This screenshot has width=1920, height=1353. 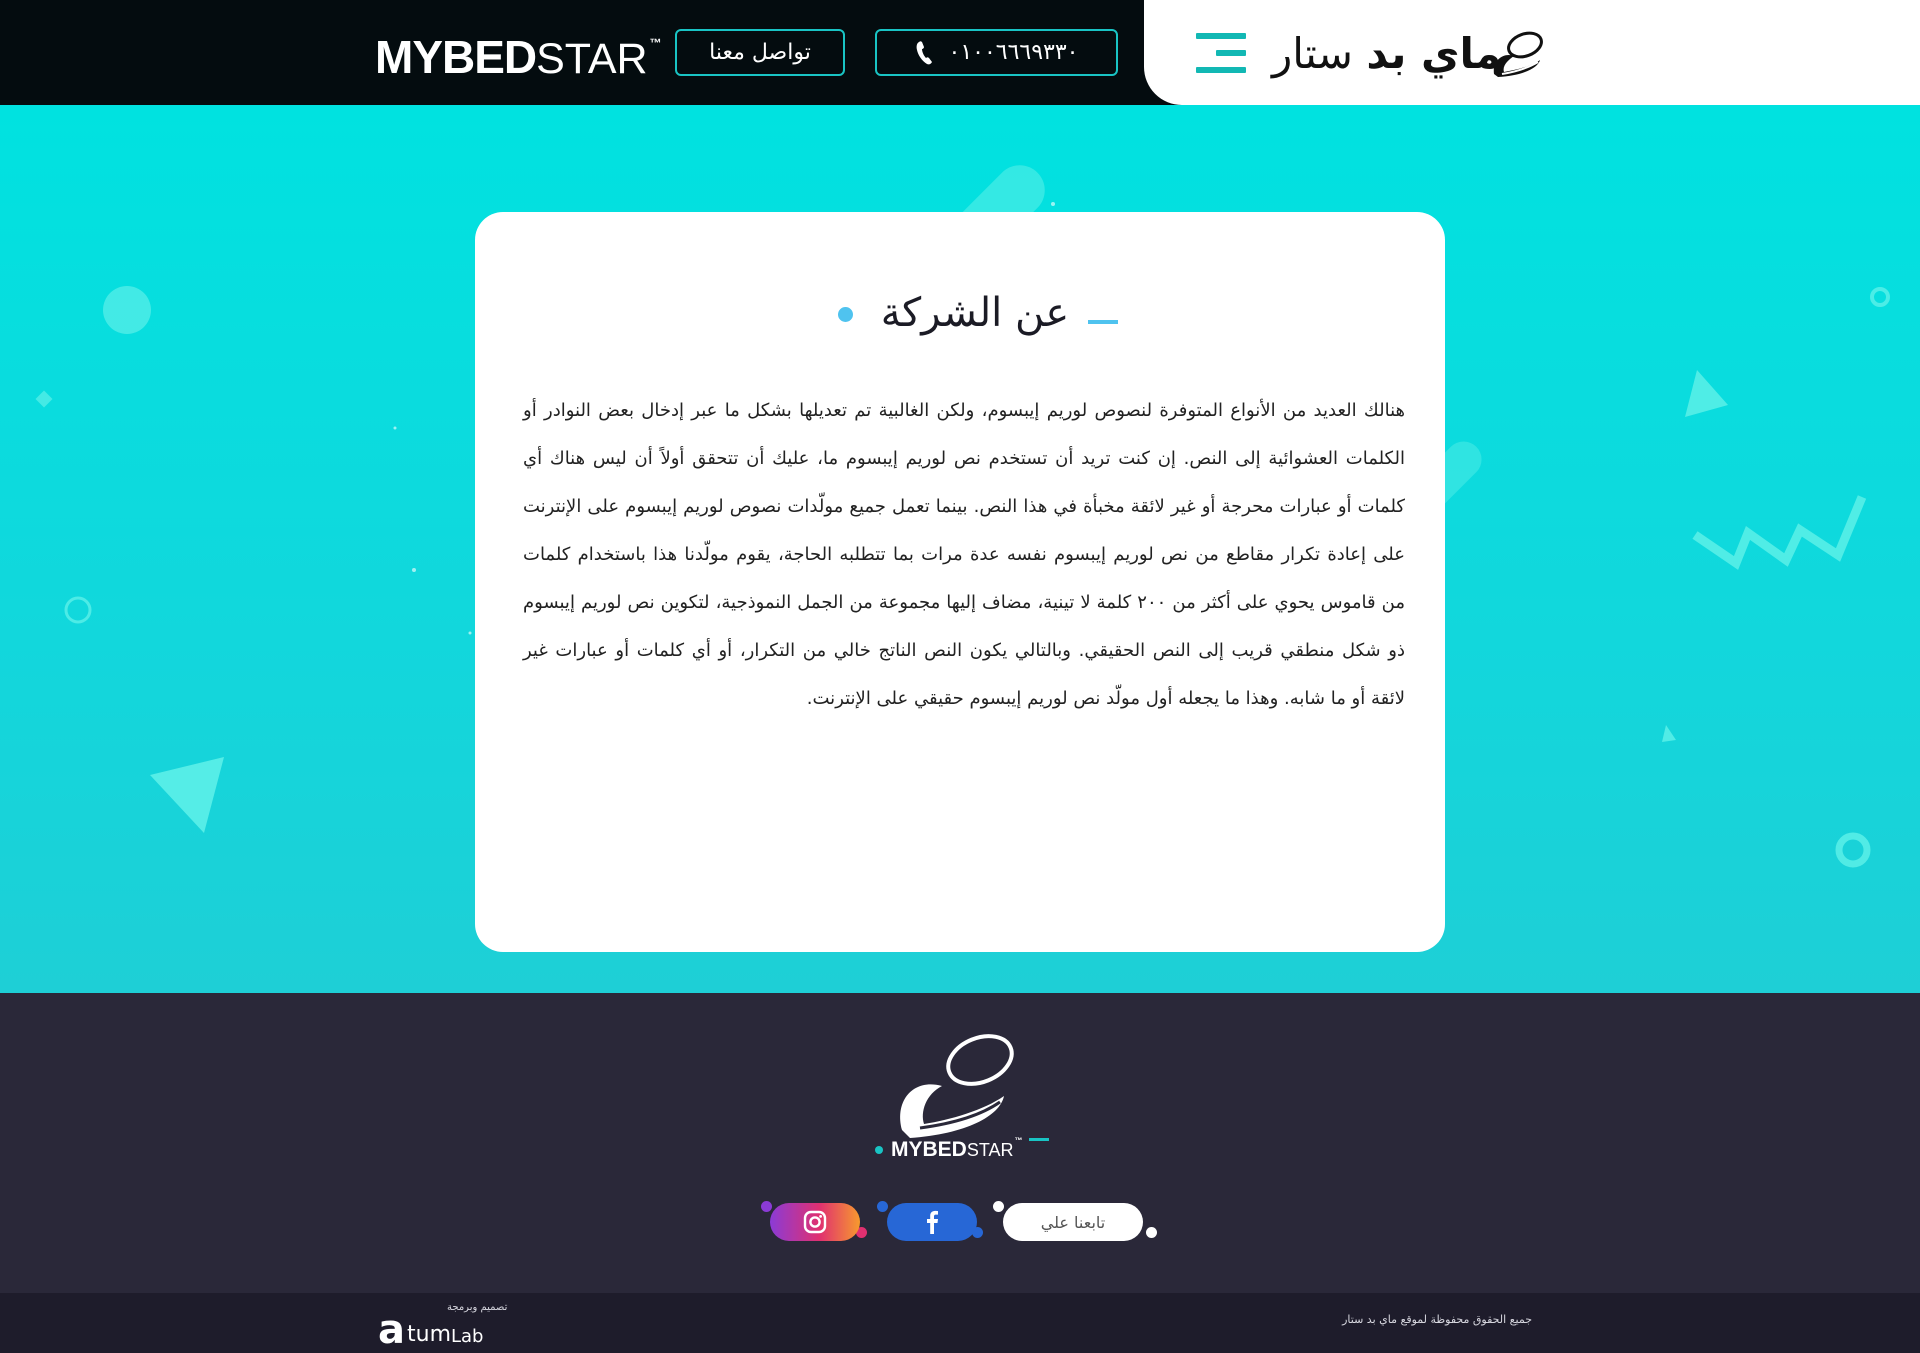 I want to click on designer-logo-lab: Lab, so click(x=467, y=1336).